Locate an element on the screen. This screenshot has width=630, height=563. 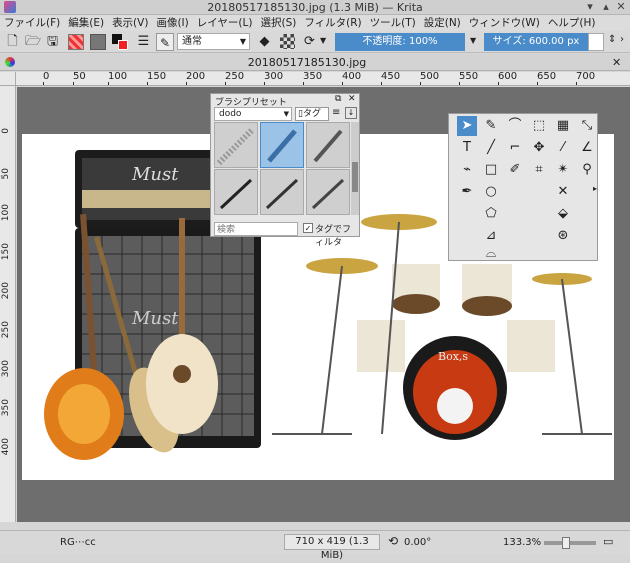
blend-mode-select: 通常 ▼ is located at coordinates (213, 41).